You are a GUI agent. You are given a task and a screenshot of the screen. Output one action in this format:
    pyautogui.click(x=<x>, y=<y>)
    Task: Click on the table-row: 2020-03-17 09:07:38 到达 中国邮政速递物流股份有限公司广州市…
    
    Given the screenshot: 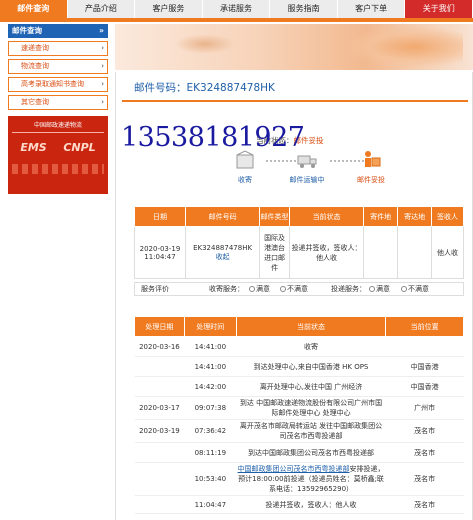 What is the action you would take?
    pyautogui.click(x=299, y=408)
    